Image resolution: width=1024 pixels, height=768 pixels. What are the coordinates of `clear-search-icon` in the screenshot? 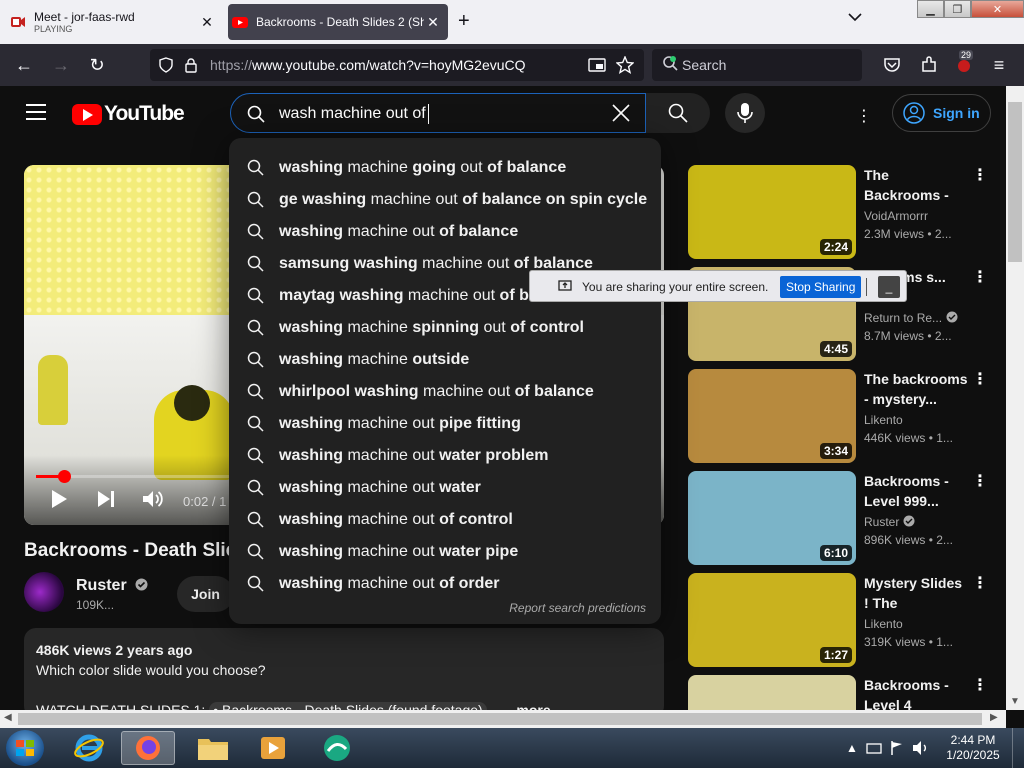 It's located at (621, 113).